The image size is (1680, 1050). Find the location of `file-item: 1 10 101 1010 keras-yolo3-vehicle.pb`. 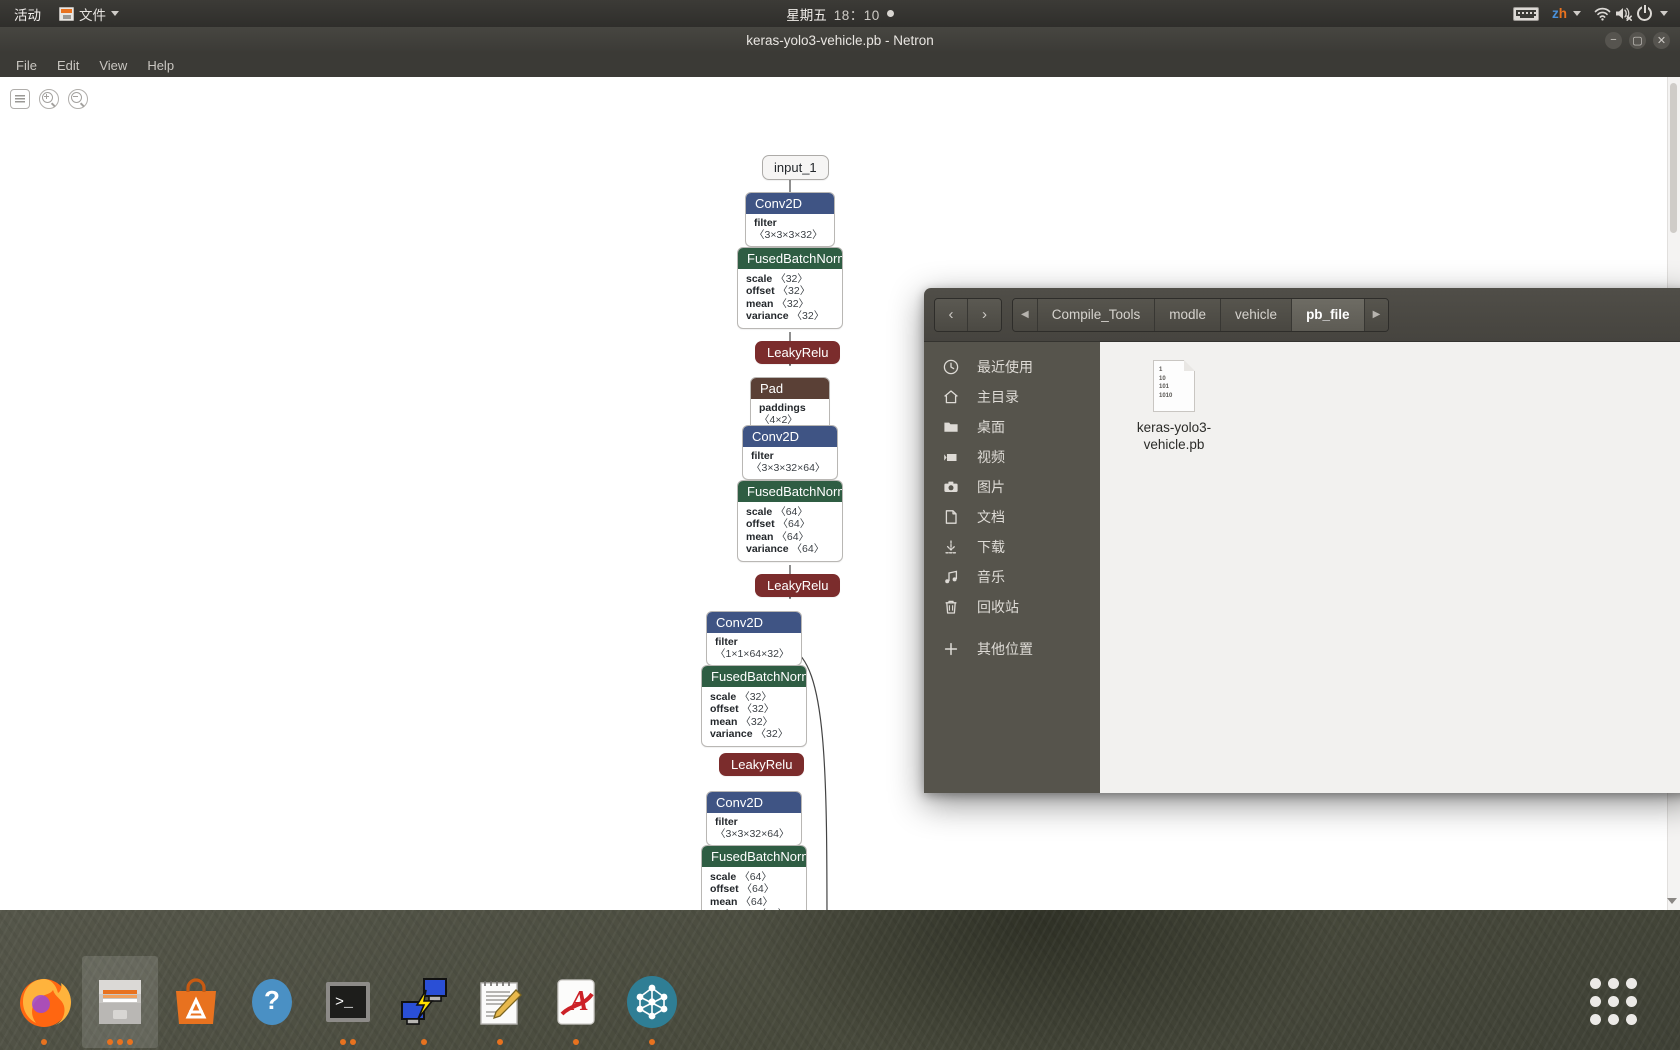

file-item: 1 10 101 1010 keras-yolo3-vehicle.pb is located at coordinates (1174, 407).